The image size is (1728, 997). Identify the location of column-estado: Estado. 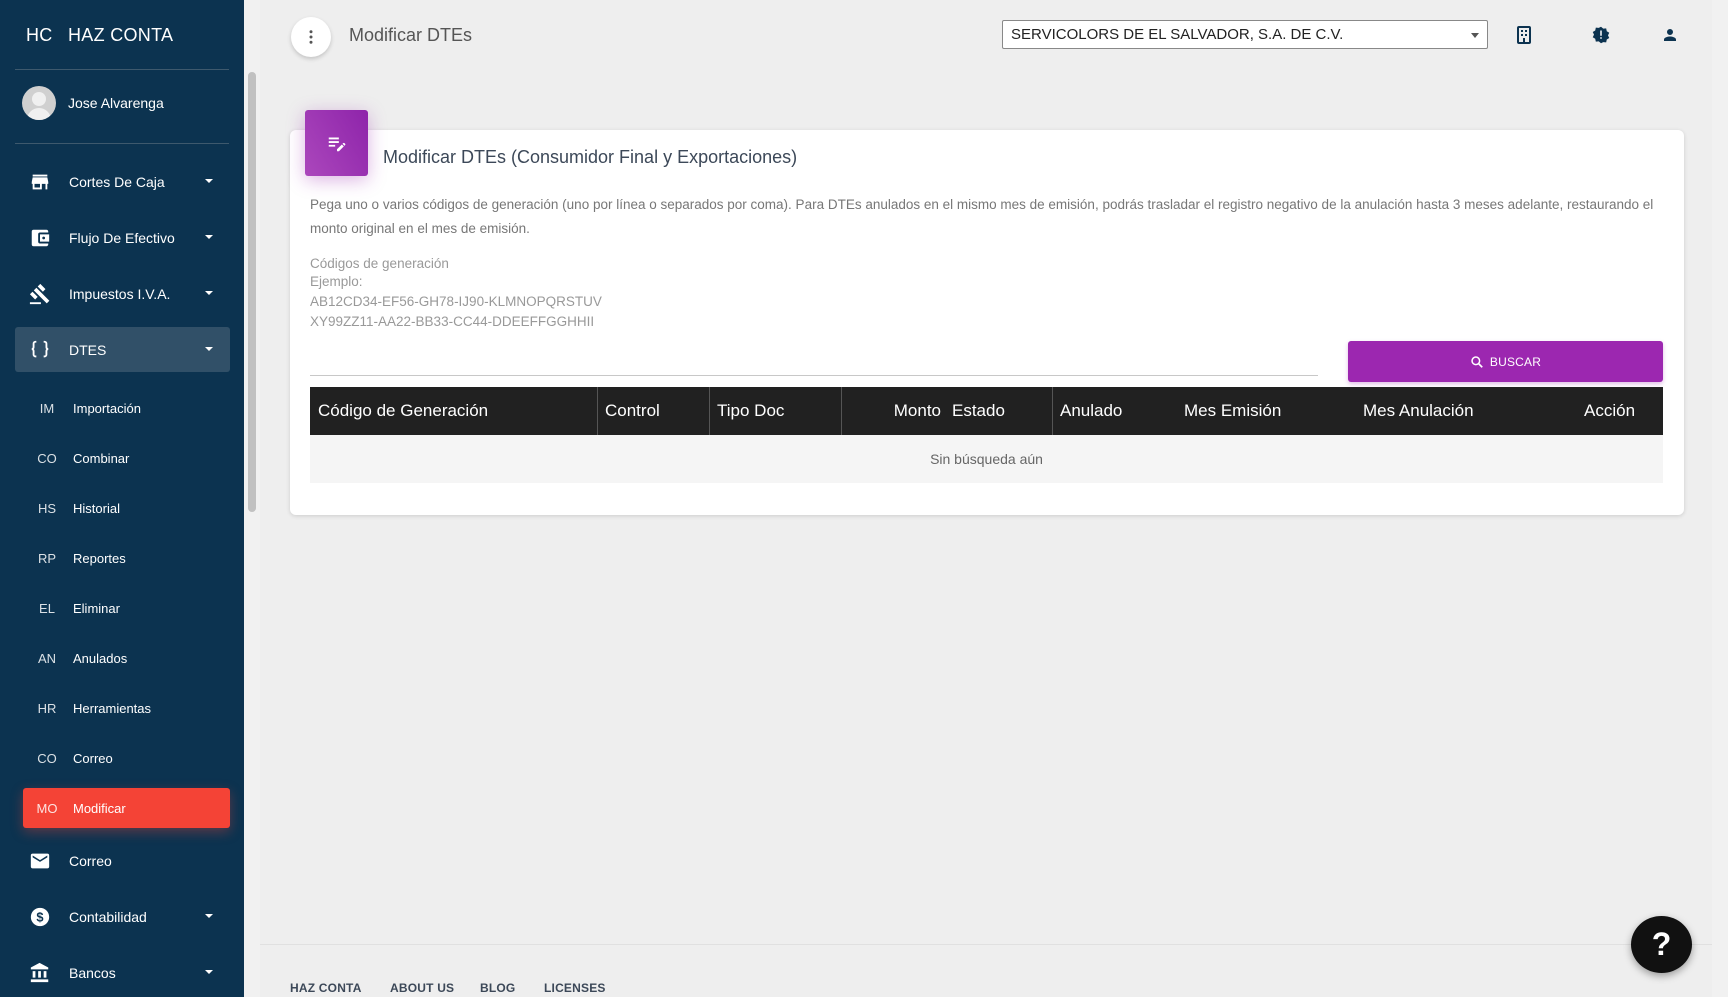
(978, 411).